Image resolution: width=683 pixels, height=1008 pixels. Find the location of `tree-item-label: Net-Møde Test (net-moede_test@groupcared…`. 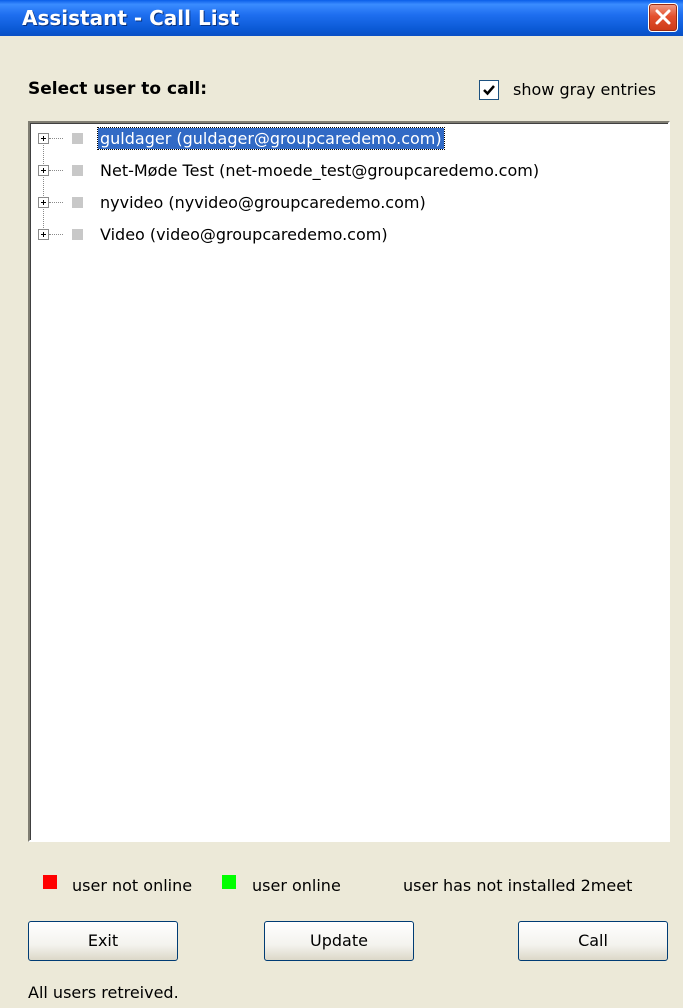

tree-item-label: Net-Møde Test (net-moede_test@groupcared… is located at coordinates (319, 170).